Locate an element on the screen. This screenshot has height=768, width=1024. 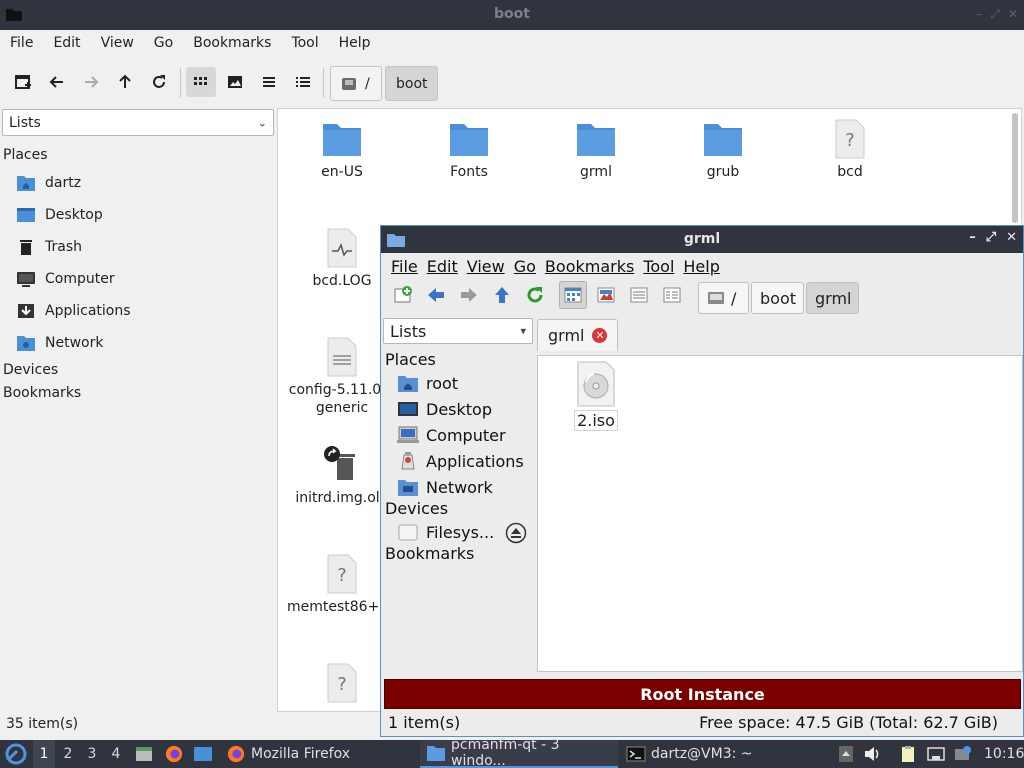
sidebar-item-trash: Trash is located at coordinates (49, 247).